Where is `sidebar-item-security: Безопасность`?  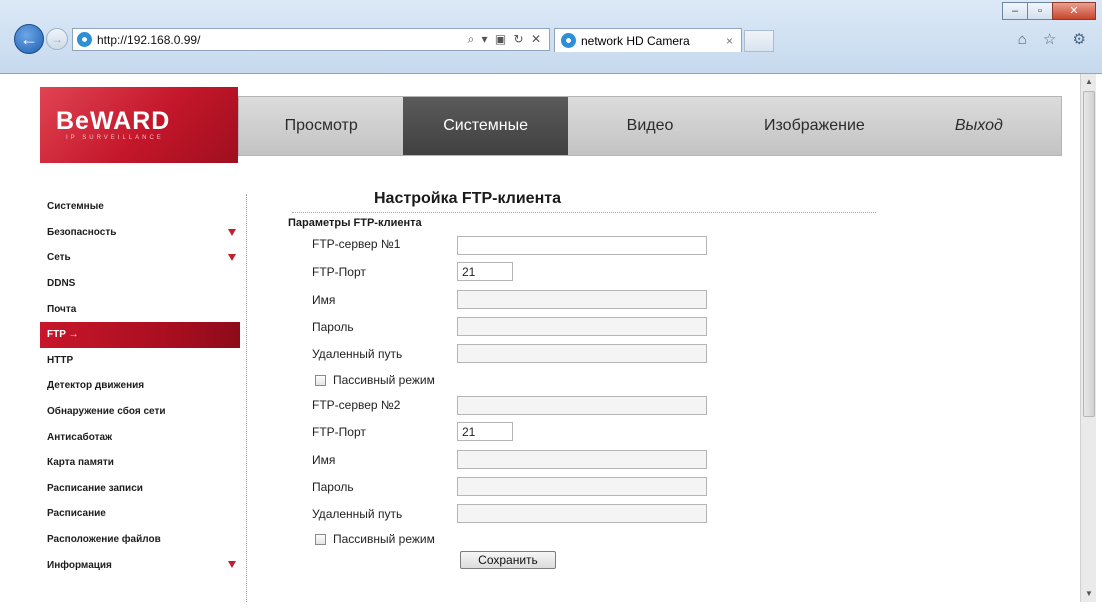
sidebar-item-security: Безопасность is located at coordinates (140, 233).